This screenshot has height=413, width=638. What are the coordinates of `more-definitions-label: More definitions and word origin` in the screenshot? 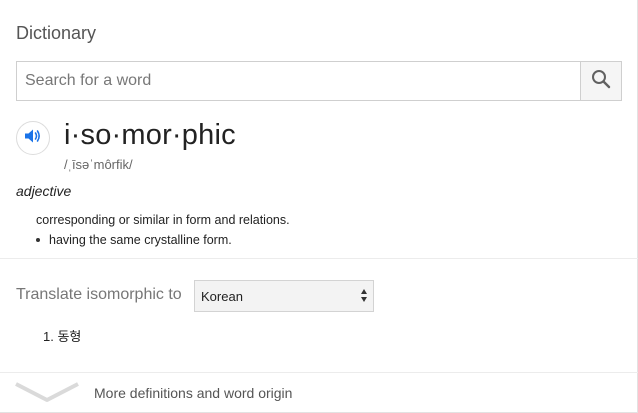 It's located at (193, 393).